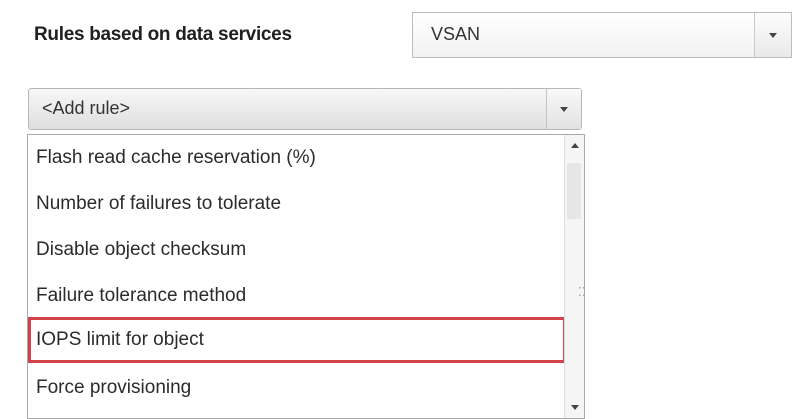  Describe the element at coordinates (297, 340) in the screenshot. I see `list-item-iops-limit-for-object: IOPS limit for object` at that location.